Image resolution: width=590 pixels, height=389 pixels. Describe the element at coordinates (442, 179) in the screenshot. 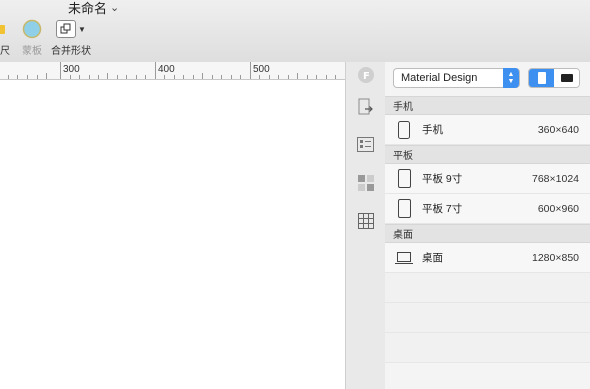

I see `device-name: 平板 9寸` at that location.